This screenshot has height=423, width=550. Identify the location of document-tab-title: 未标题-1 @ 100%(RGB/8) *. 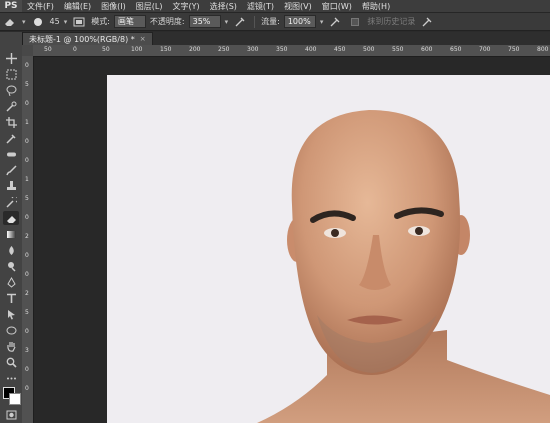
(82, 39).